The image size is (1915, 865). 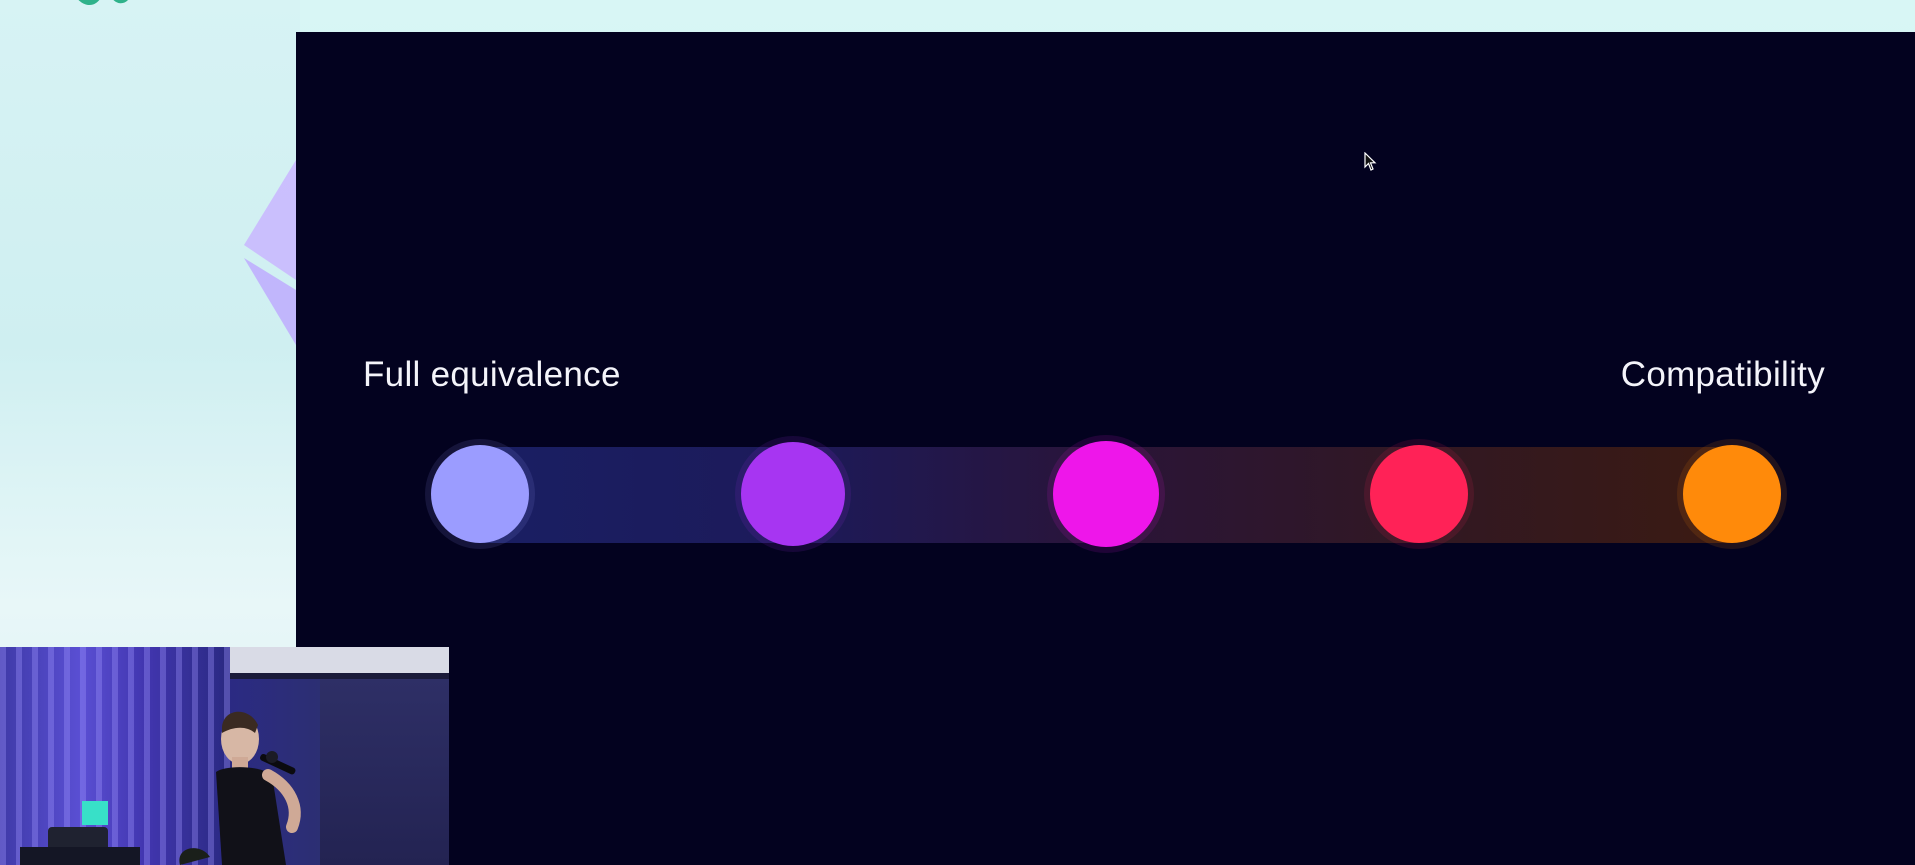 I want to click on speaker-figure, so click(x=160, y=788).